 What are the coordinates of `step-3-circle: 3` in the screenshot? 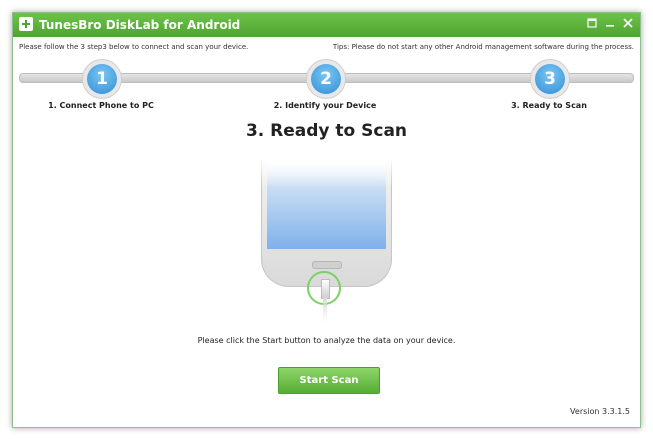 It's located at (550, 79).